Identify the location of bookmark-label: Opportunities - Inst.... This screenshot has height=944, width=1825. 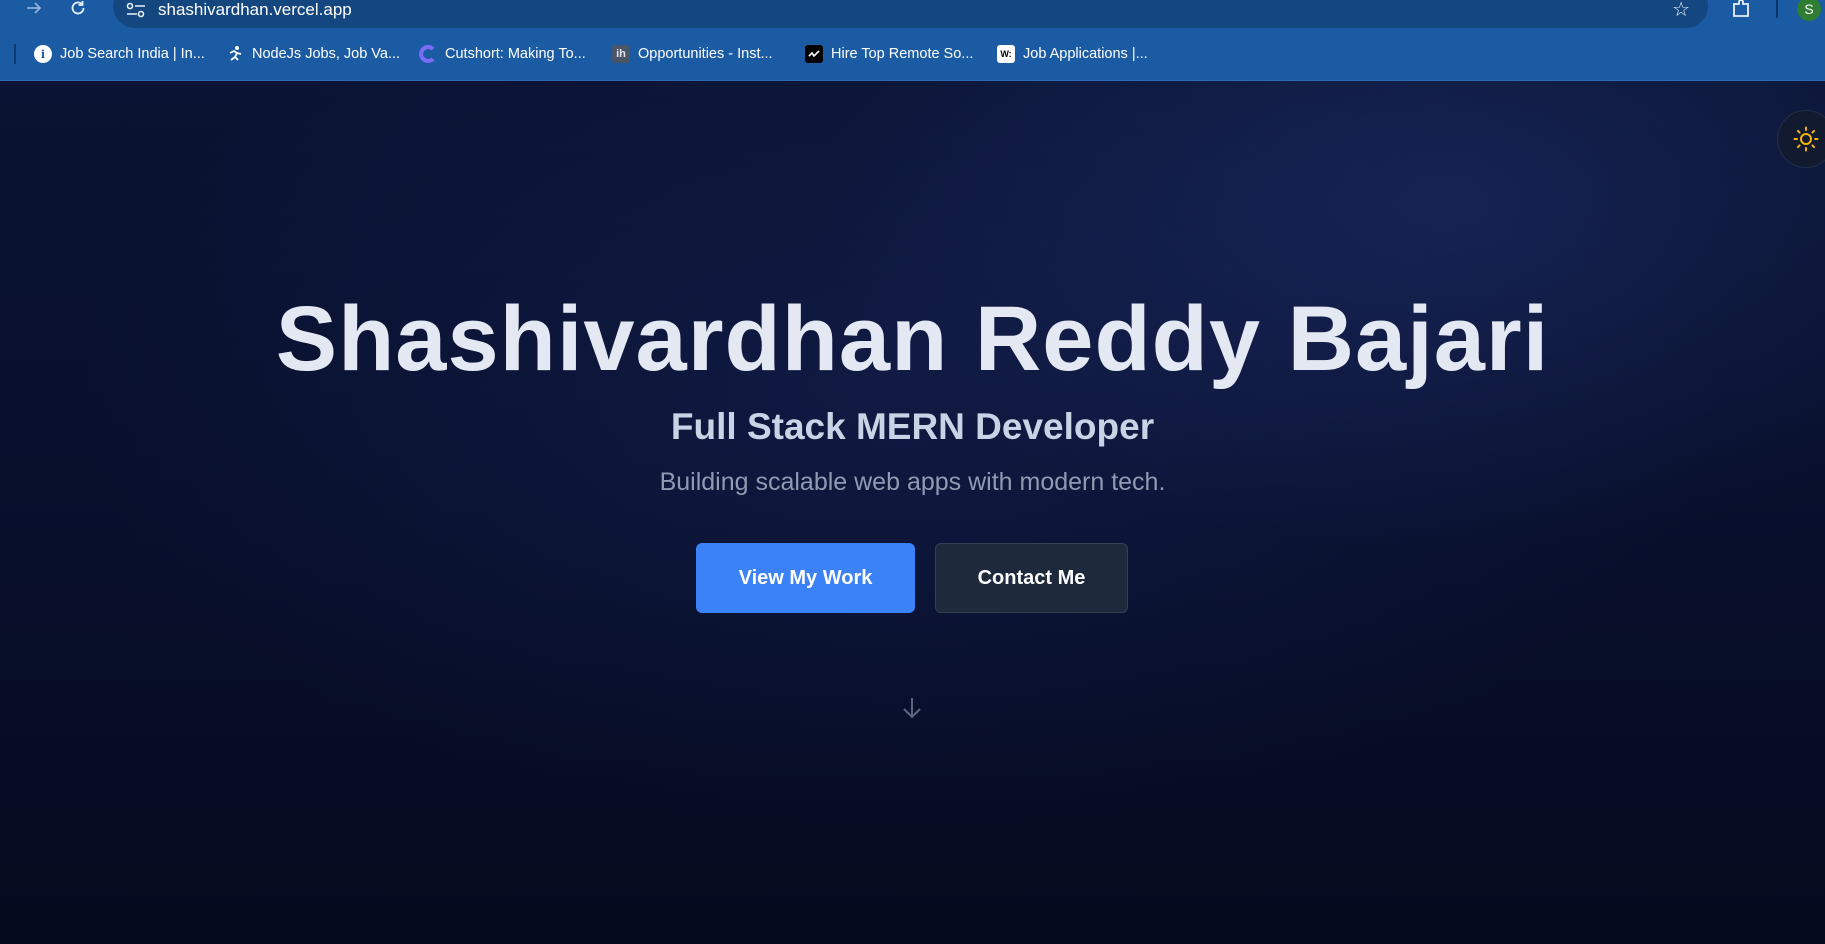
(705, 54).